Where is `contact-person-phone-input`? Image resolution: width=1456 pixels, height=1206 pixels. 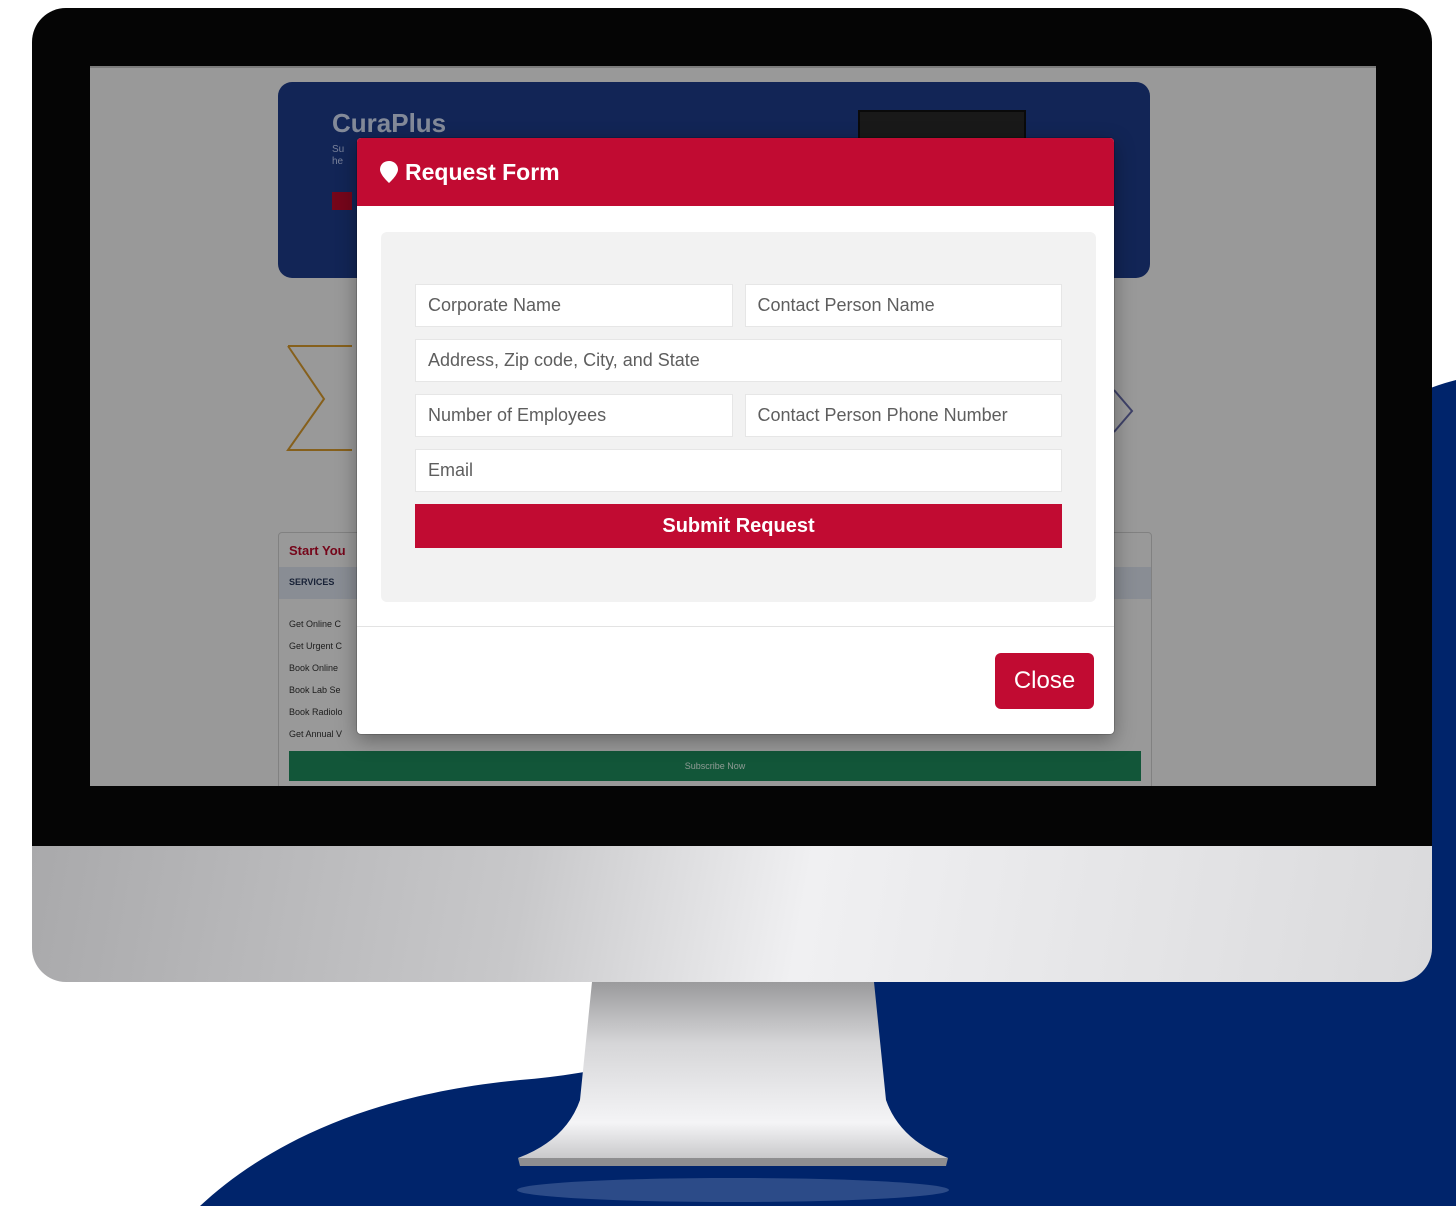
contact-person-phone-input is located at coordinates (903, 415).